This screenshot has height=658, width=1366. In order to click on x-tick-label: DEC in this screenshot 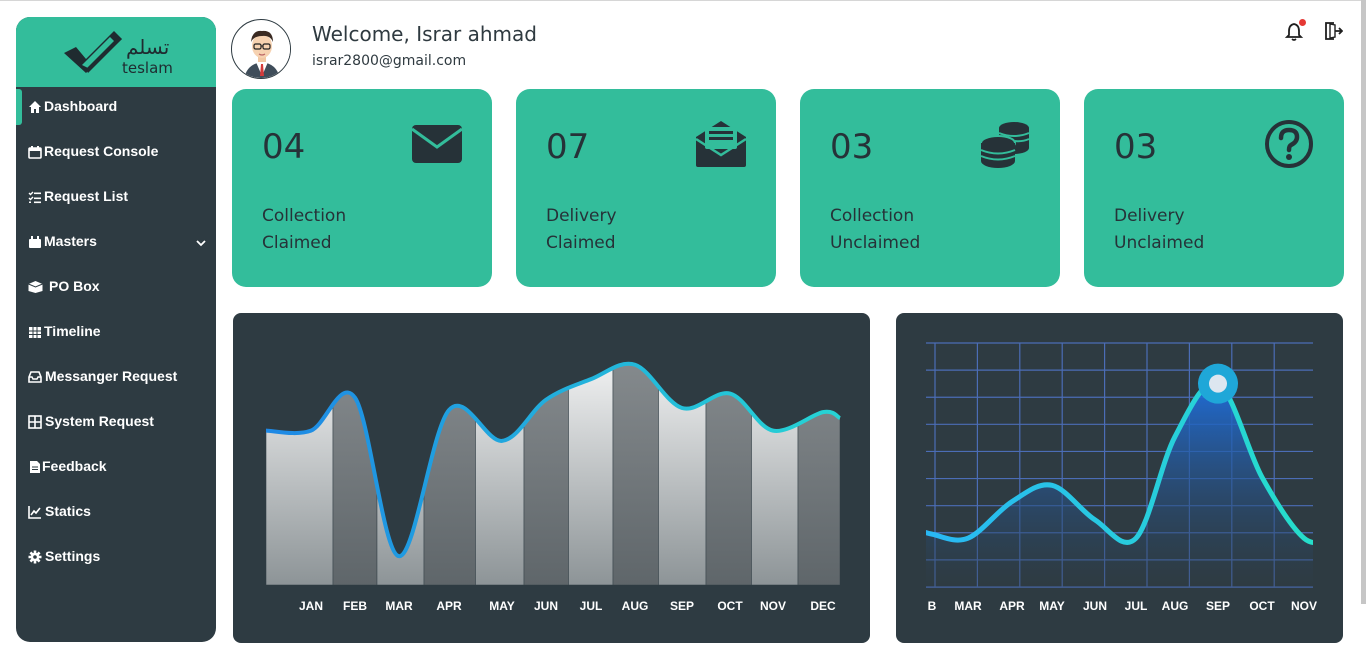, I will do `click(823, 606)`.